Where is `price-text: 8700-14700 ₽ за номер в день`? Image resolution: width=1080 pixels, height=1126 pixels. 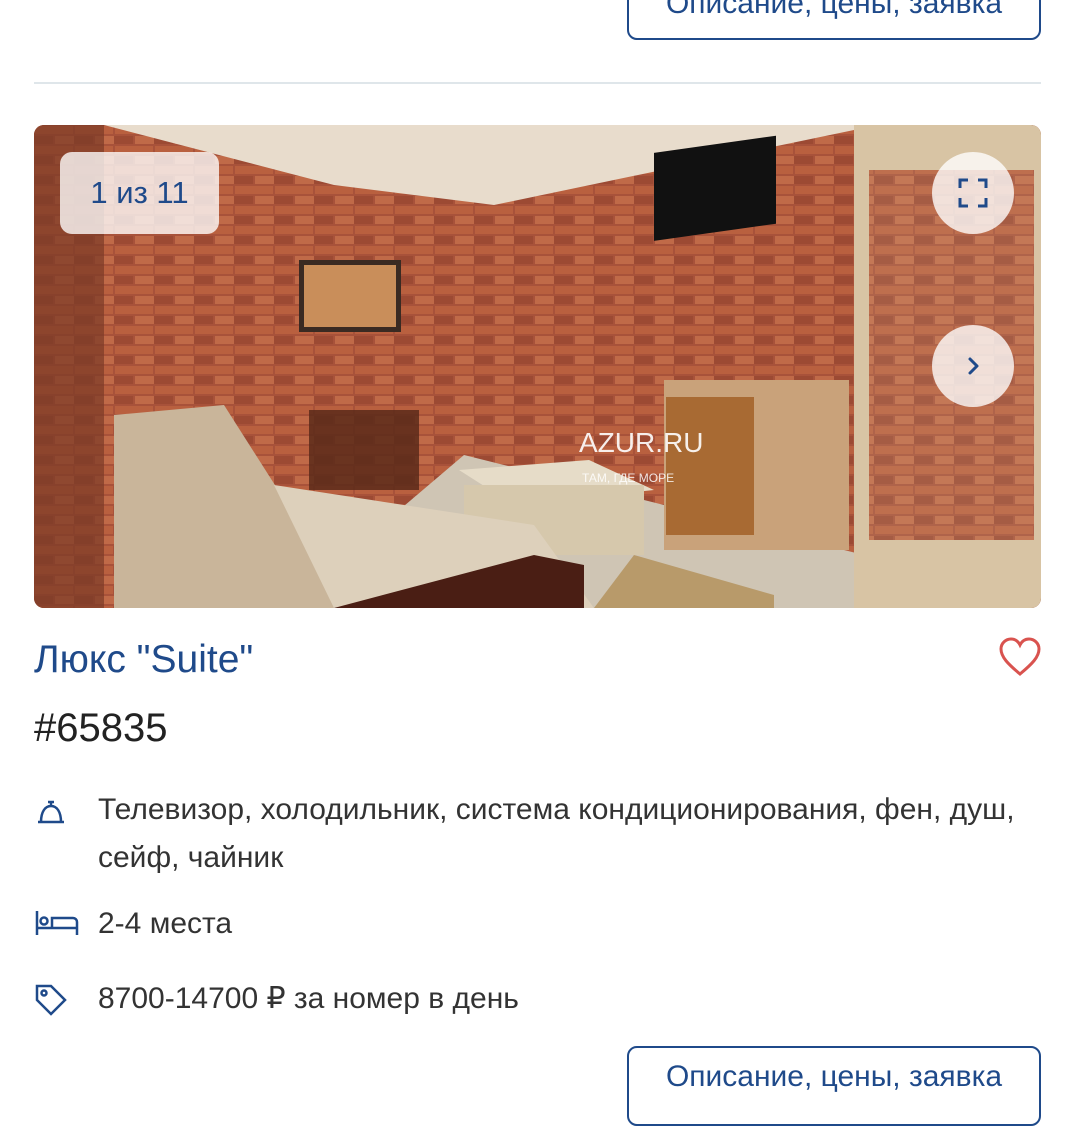
price-text: 8700-14700 ₽ за номер в день is located at coordinates (308, 998).